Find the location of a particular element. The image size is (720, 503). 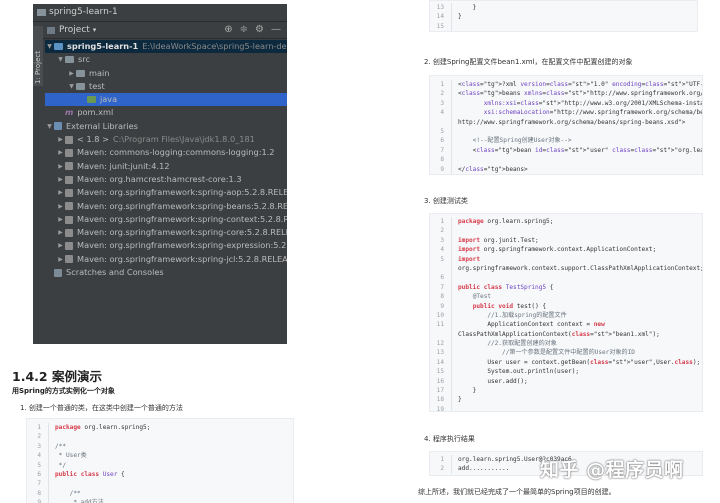

gear-icon: ⚙ is located at coordinates (259, 29).